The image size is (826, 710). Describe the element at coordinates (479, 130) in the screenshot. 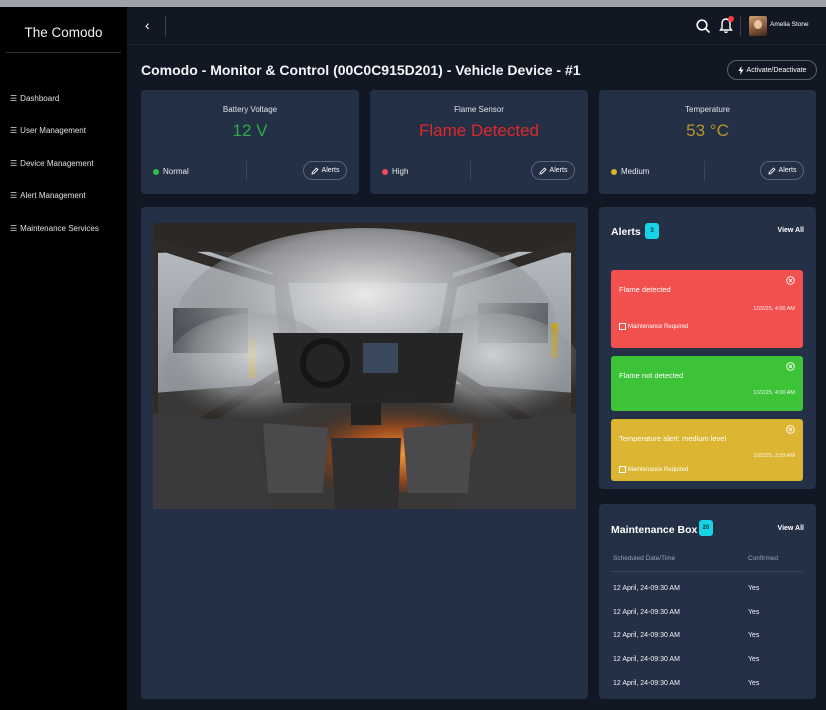

I see `stat-value: Flame Detected` at that location.